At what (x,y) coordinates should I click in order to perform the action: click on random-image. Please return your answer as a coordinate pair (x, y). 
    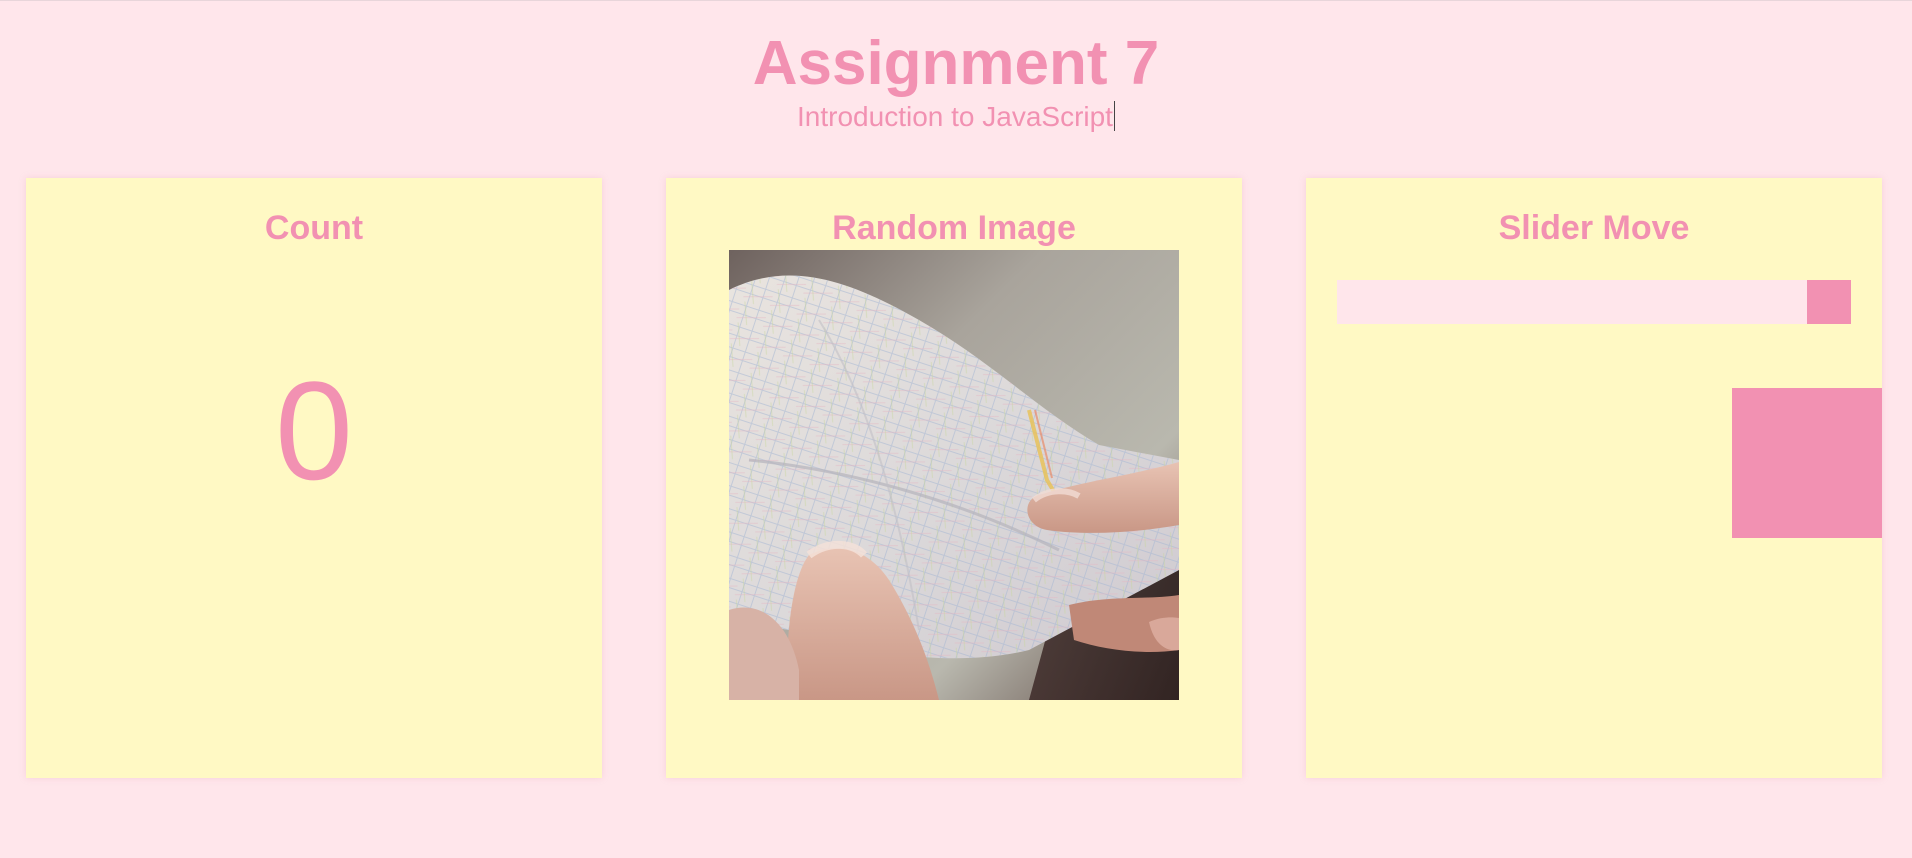
    Looking at the image, I should click on (954, 475).